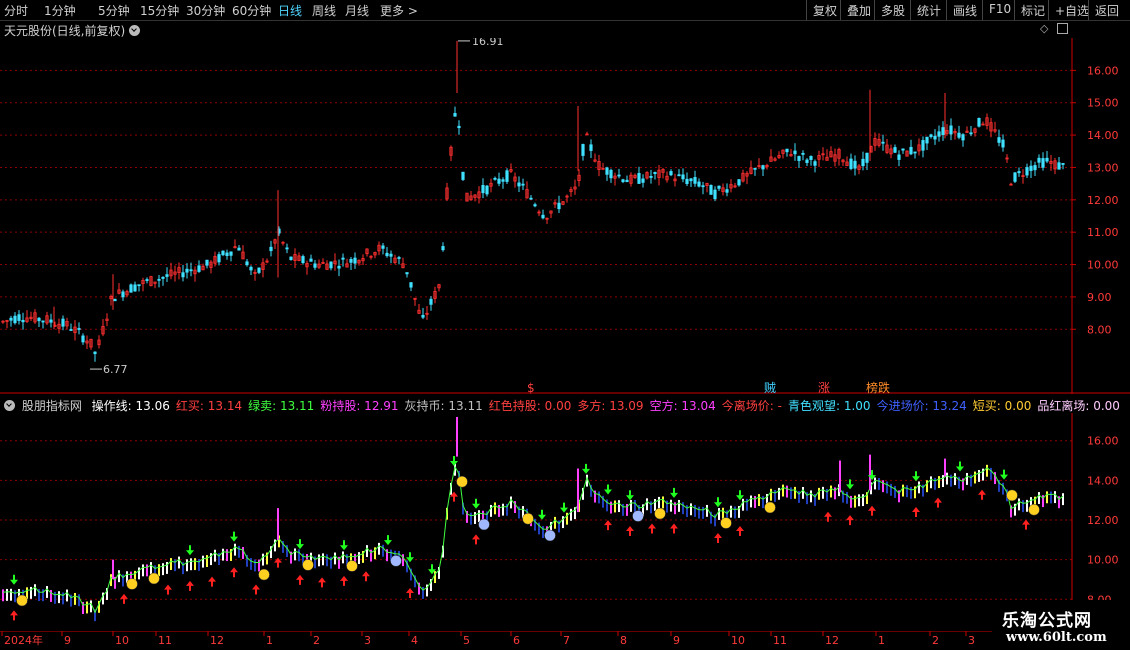  I want to click on overlay-button: 叠加, so click(858, 10).